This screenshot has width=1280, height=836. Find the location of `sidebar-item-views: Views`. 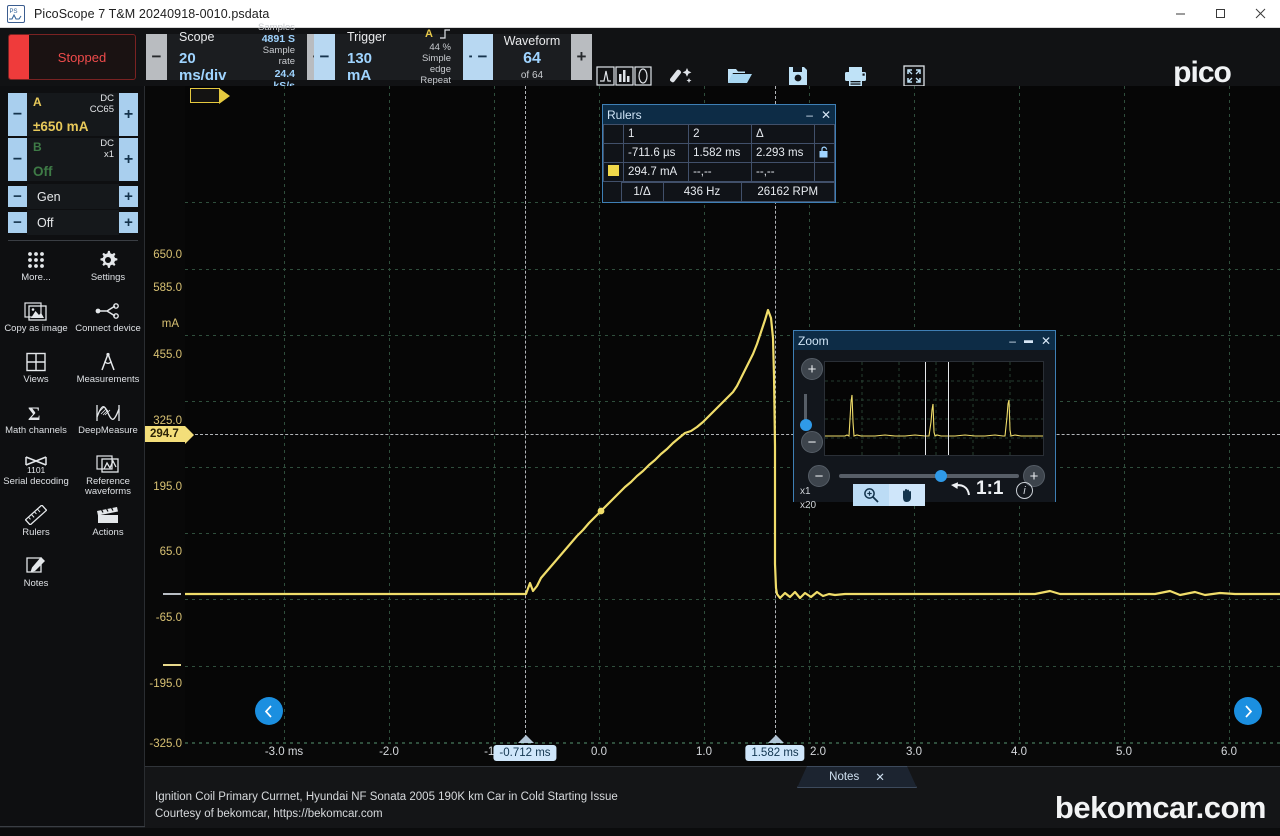

sidebar-item-views: Views is located at coordinates (36, 373).